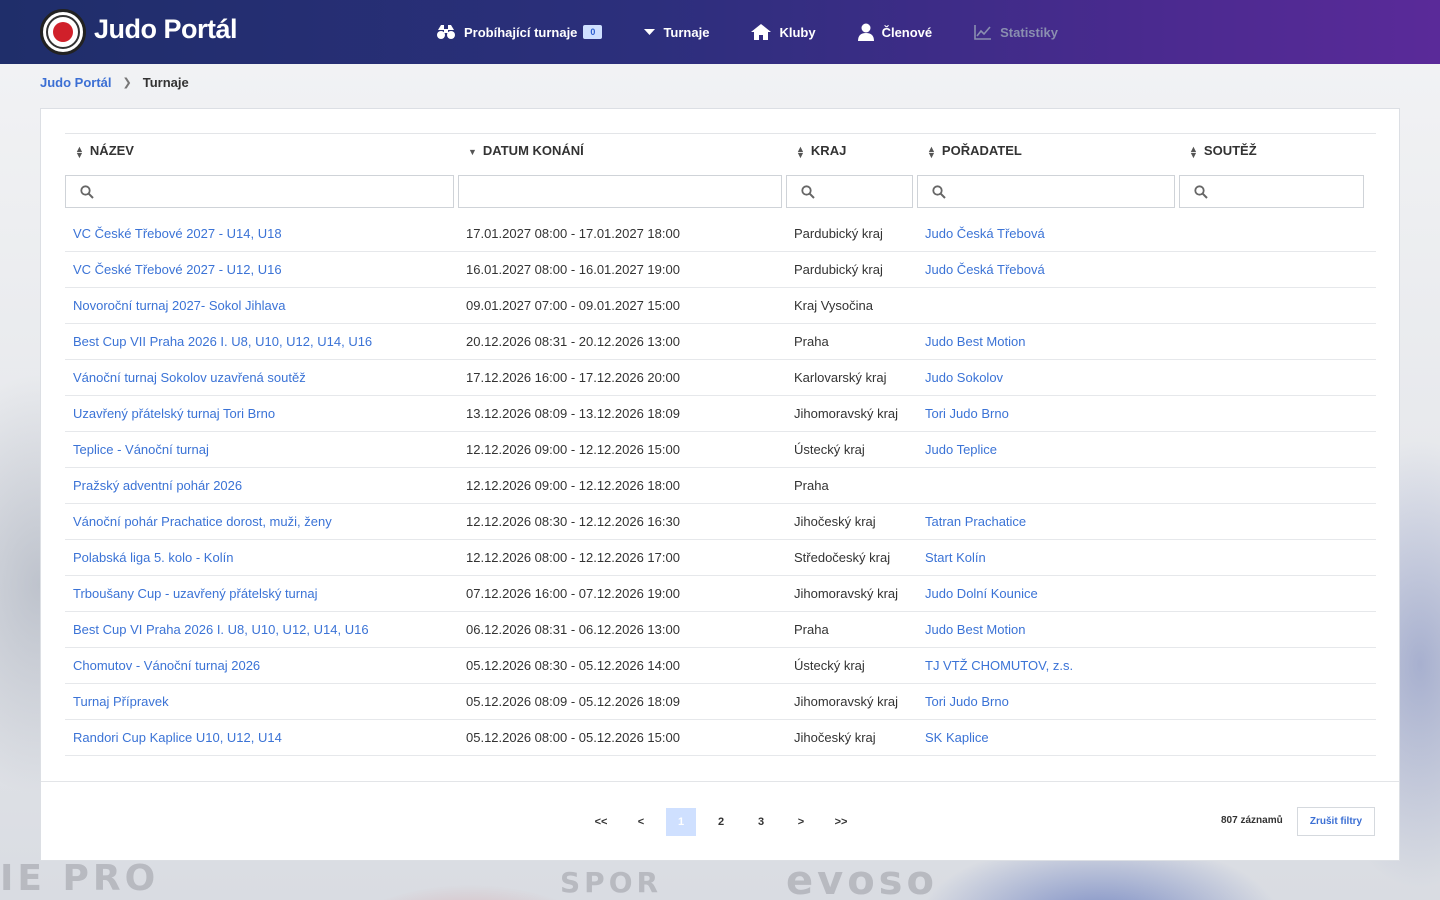  Describe the element at coordinates (189, 377) in the screenshot. I see `tournament-name-link: Vánoční turnaj Sokolov uzavřená soutěž` at that location.